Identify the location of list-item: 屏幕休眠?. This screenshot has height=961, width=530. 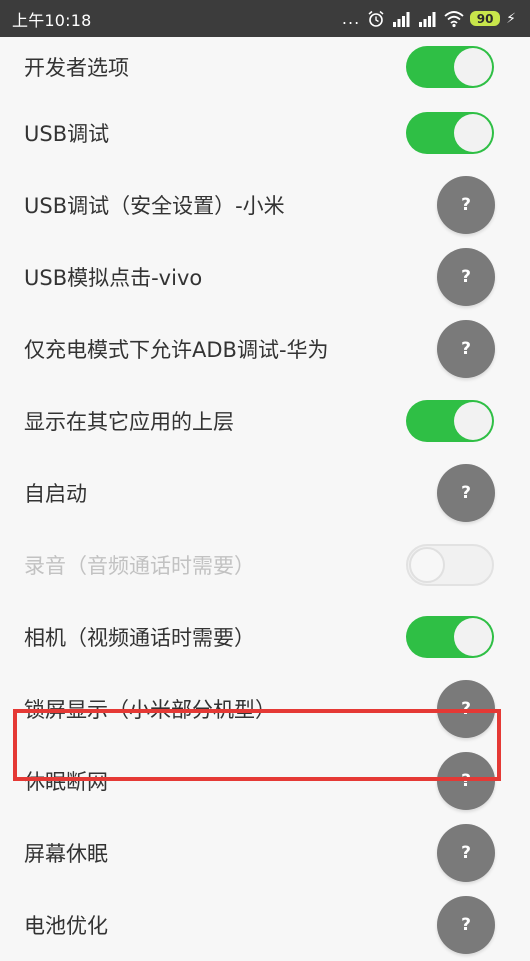
(265, 853).